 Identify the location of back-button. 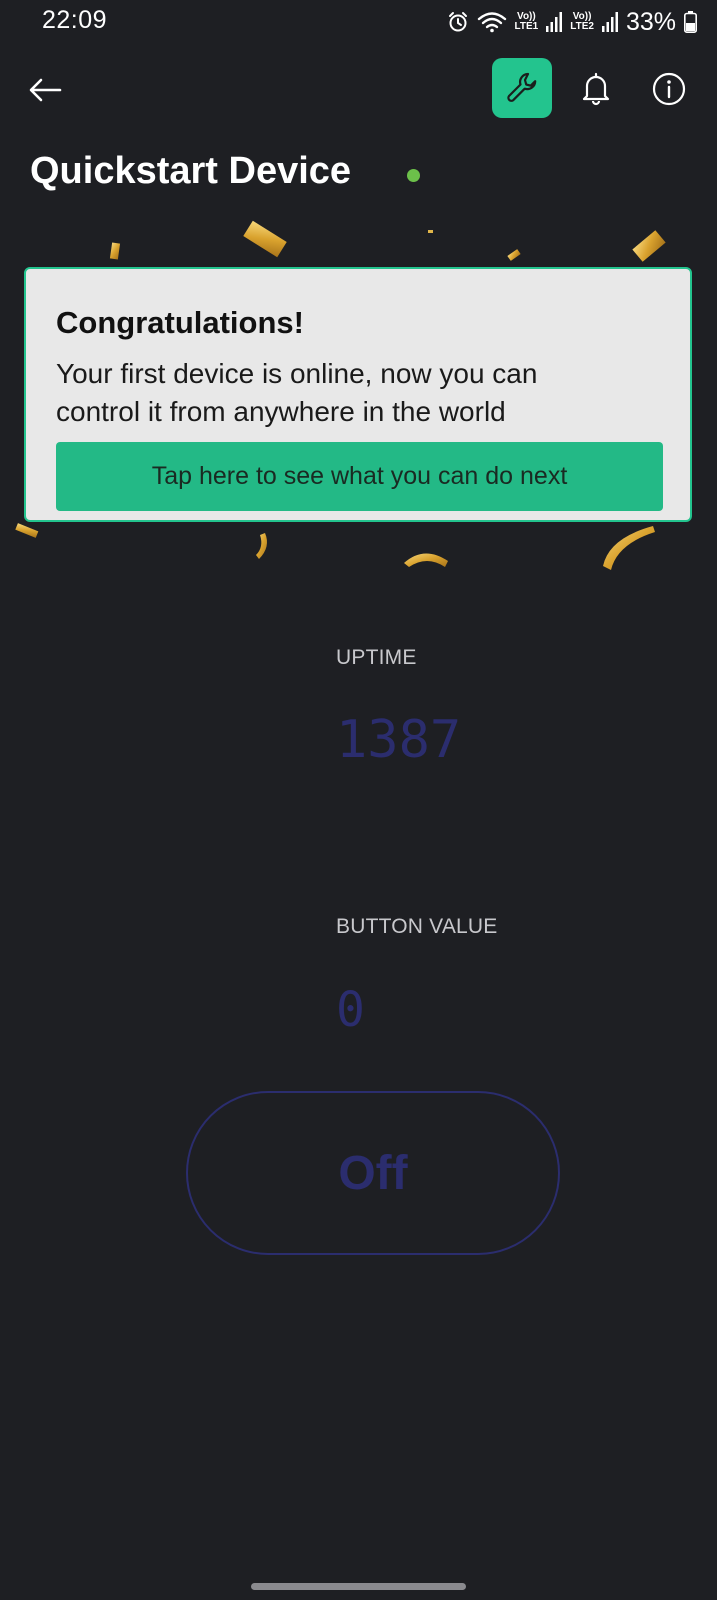
(46, 90).